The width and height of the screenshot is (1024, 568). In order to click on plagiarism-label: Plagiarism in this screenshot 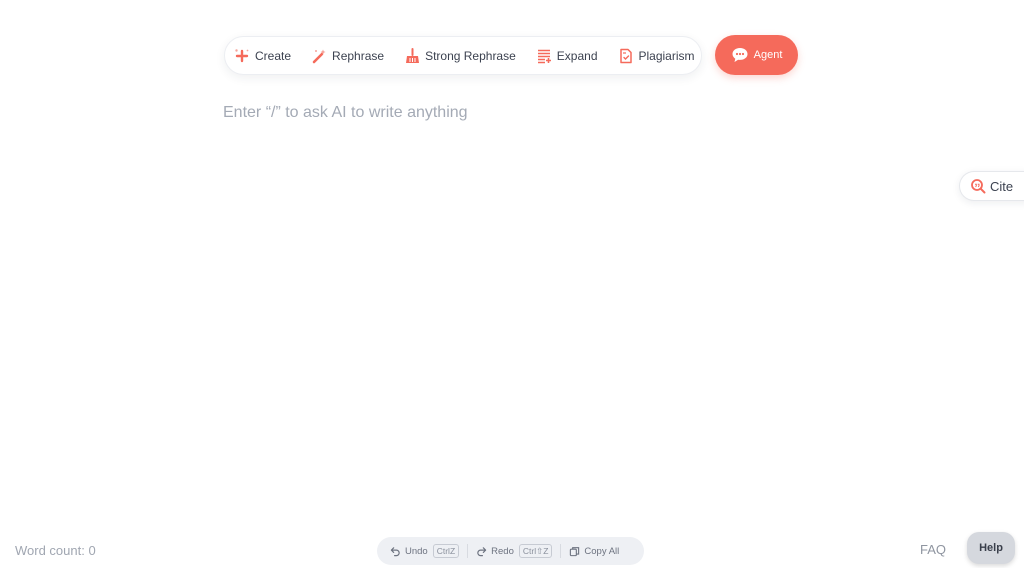, I will do `click(666, 55)`.